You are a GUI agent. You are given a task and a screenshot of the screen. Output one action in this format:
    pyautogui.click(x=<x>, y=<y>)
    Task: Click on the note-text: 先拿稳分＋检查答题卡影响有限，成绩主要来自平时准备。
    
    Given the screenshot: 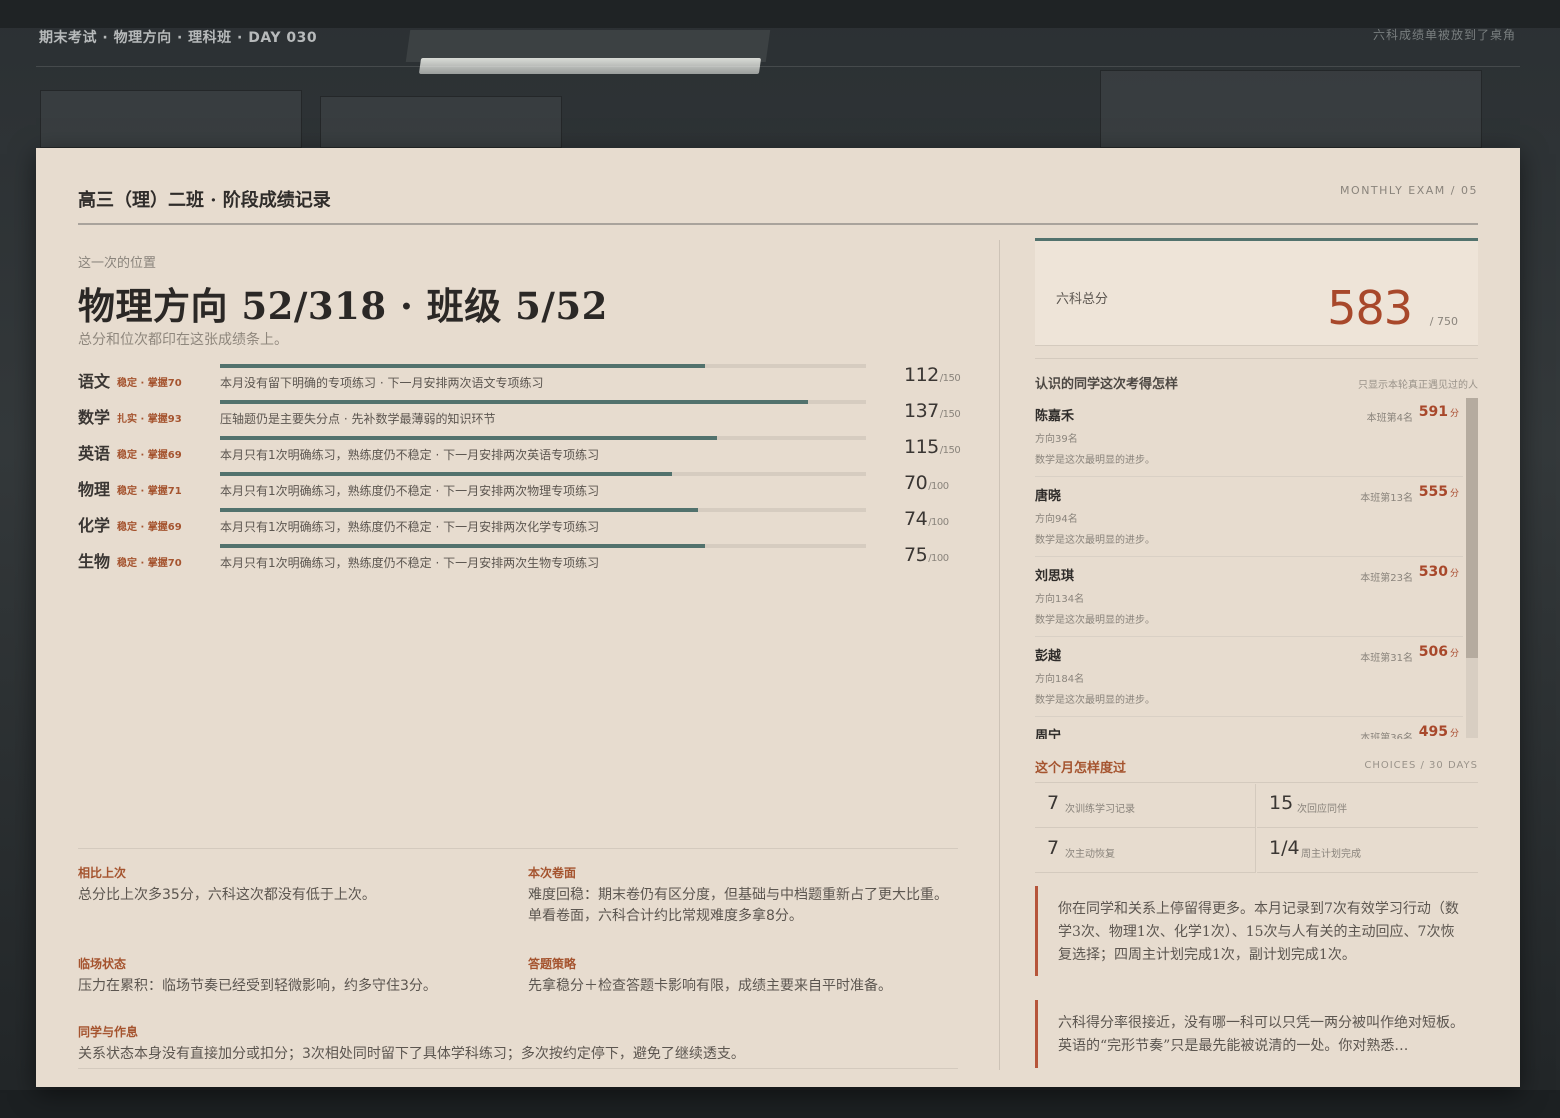 What is the action you would take?
    pyautogui.click(x=710, y=986)
    